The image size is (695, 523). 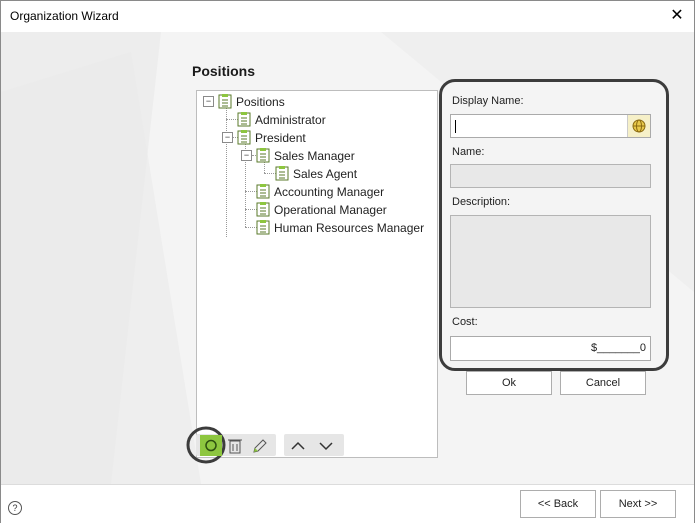 I want to click on ok-button: Ok, so click(x=509, y=383).